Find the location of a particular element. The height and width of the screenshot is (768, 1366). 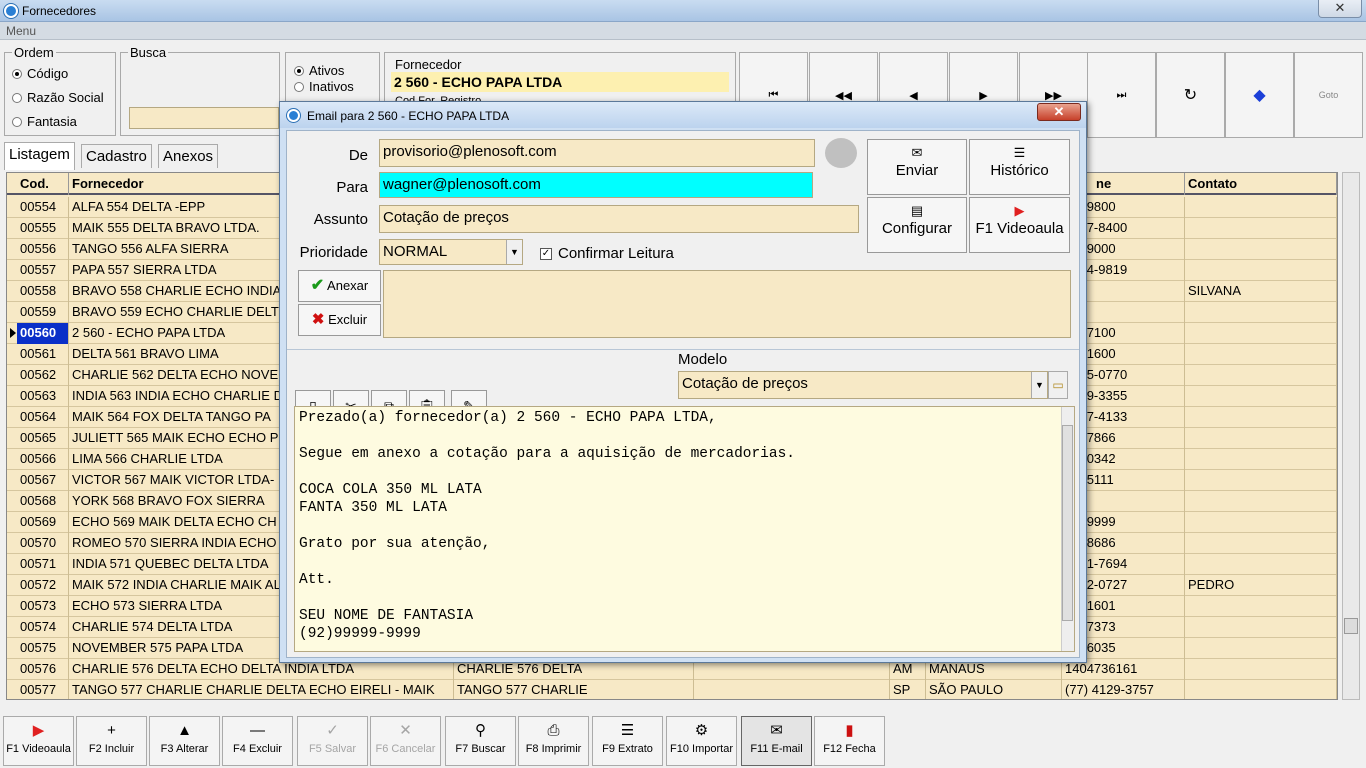

excluir-anexo-button: ✖ Excluir is located at coordinates (339, 320).